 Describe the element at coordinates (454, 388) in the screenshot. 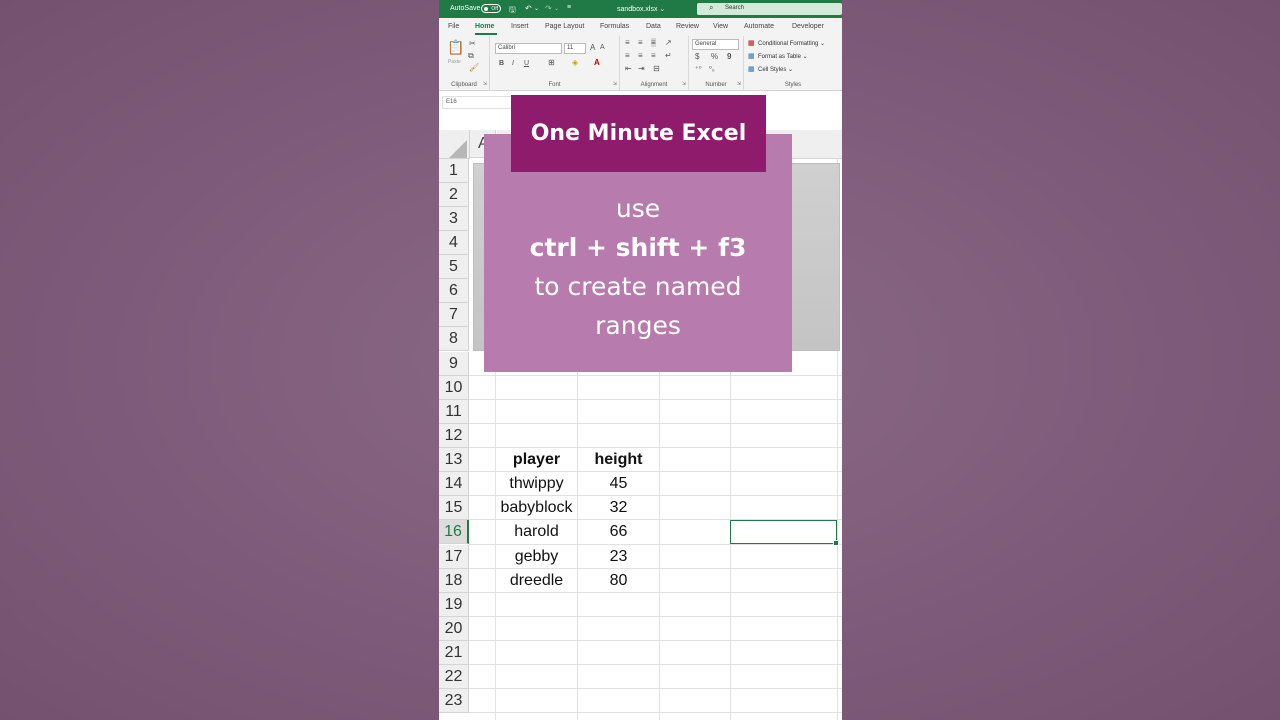

I see `row-header-10: 10` at that location.